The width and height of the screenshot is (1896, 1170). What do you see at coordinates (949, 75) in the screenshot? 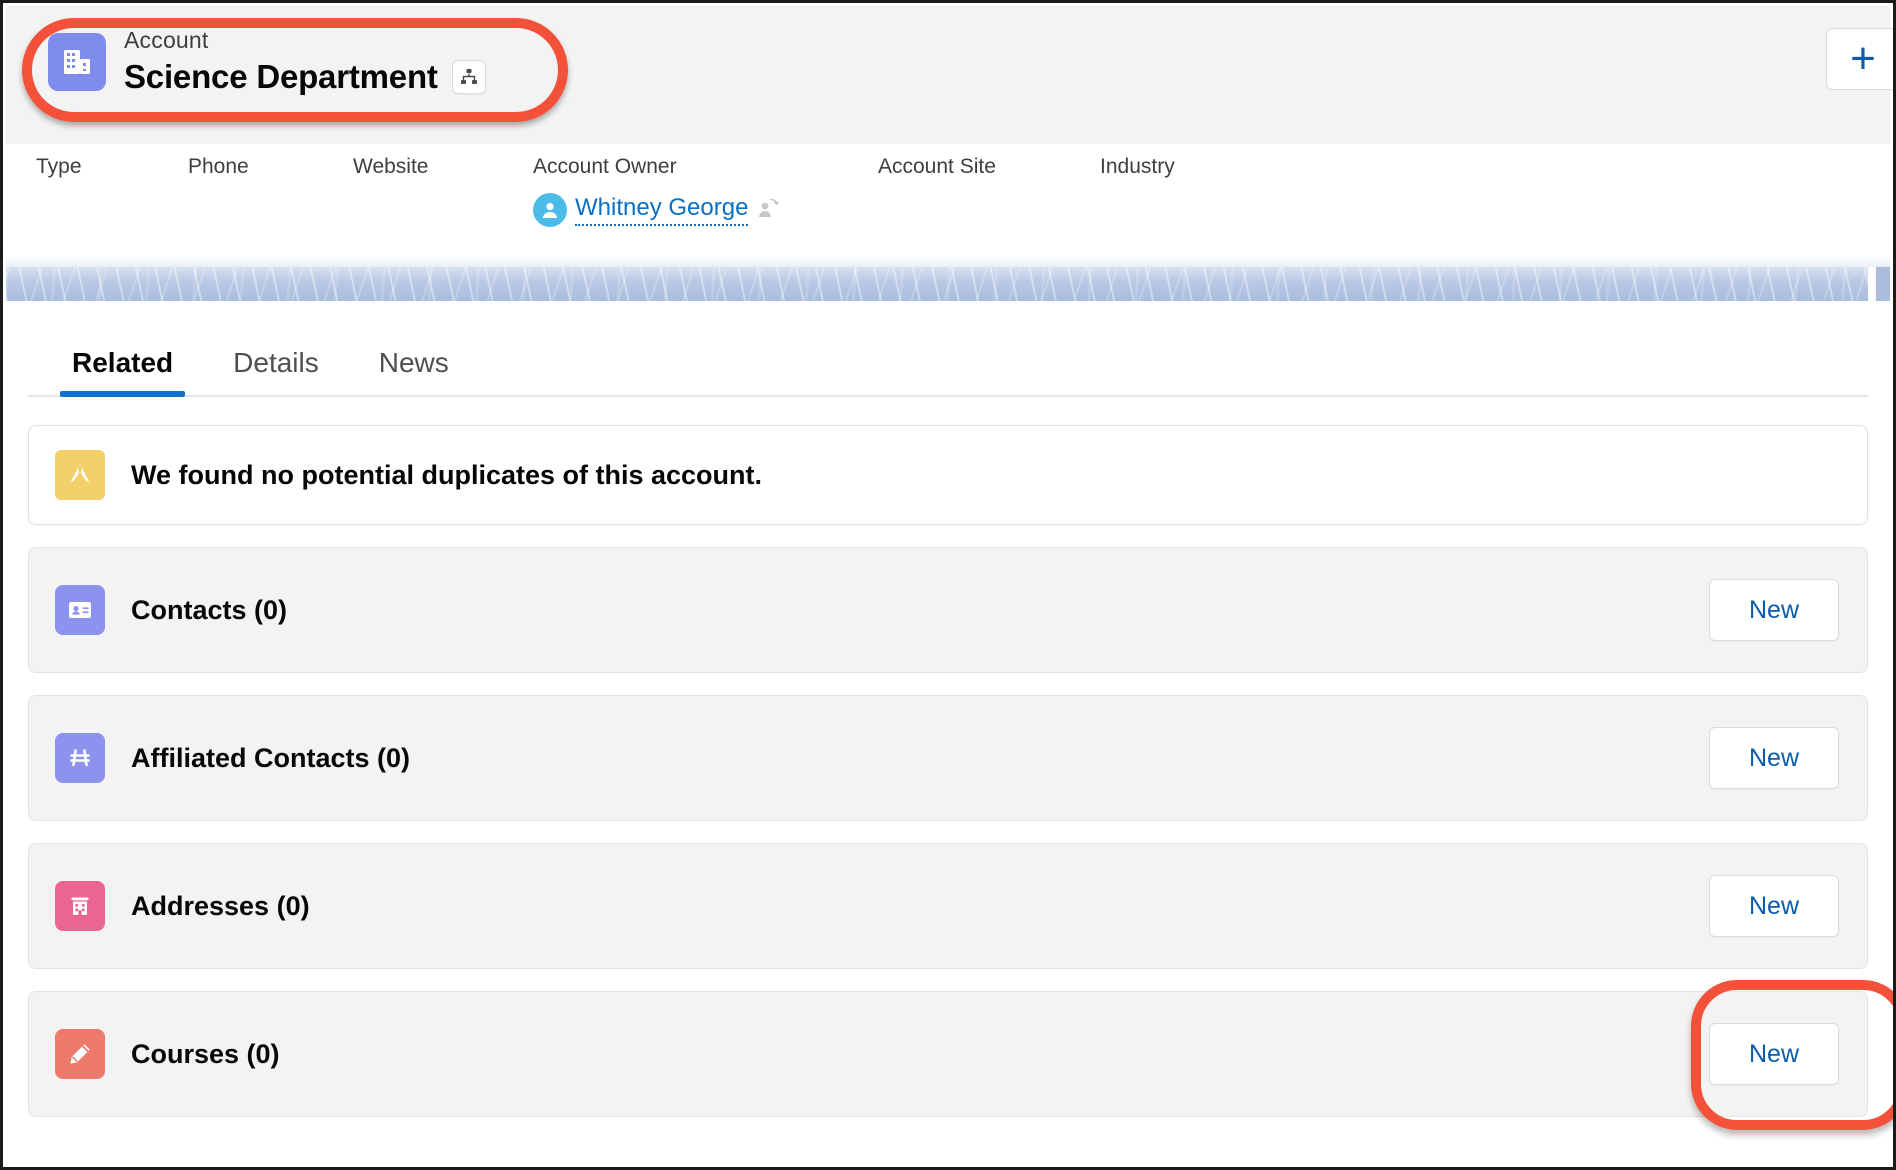
I see `record-header-region: Account Science Department +` at bounding box center [949, 75].